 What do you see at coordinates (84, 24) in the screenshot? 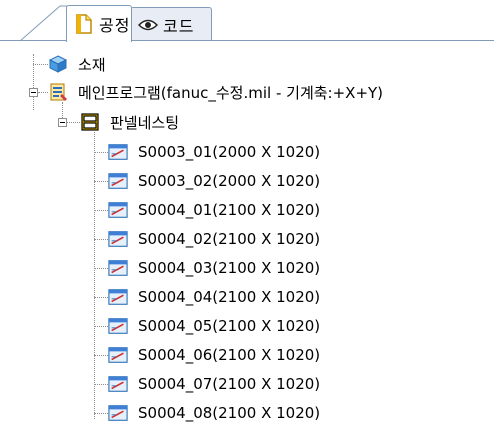
I see `document-icon` at bounding box center [84, 24].